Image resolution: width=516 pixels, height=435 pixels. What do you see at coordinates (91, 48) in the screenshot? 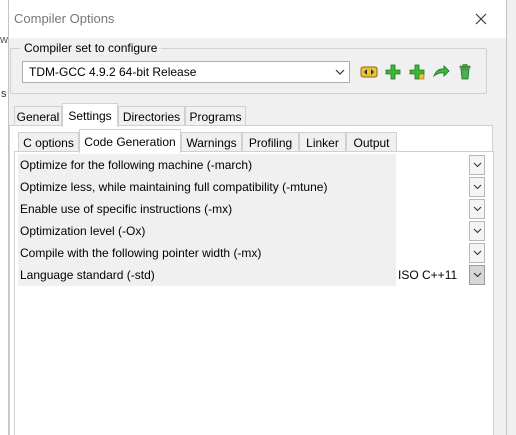
I see `compiler-set-group-label: Compiler set to configure` at bounding box center [91, 48].